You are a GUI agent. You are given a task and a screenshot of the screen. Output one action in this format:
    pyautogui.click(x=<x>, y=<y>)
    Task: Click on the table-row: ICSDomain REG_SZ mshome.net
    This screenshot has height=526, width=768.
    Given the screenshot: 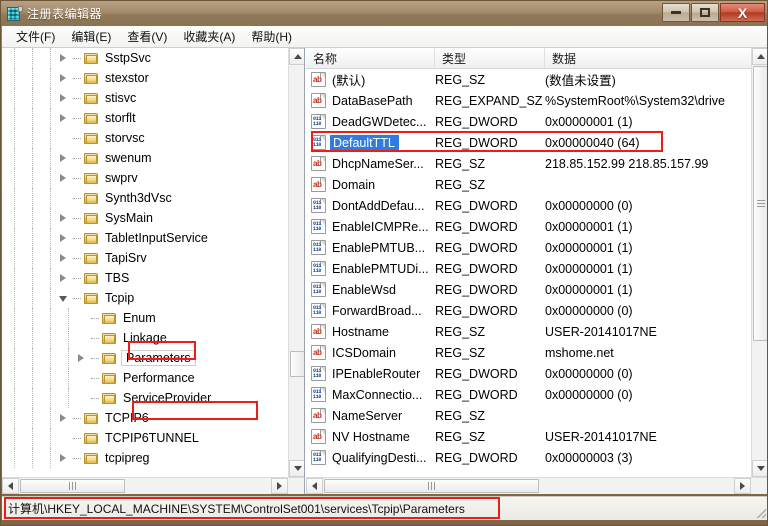 What is the action you would take?
    pyautogui.click(x=528, y=352)
    